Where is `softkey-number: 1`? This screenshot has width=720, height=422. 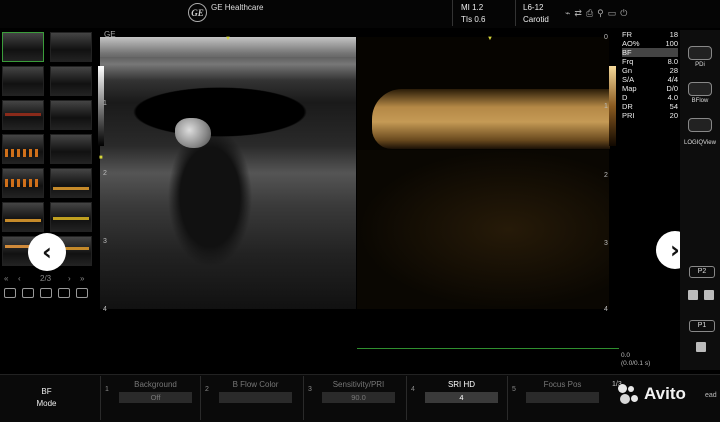
softkey-number: 1 is located at coordinates (107, 389).